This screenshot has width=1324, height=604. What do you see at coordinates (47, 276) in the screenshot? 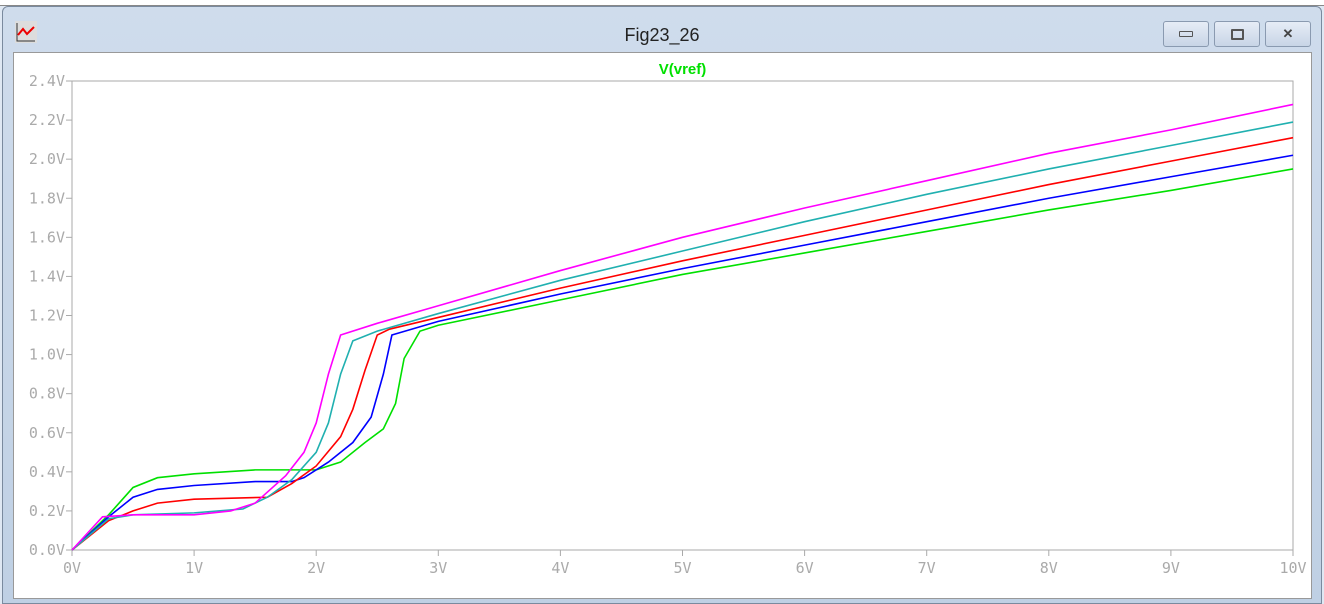
I see `y-tick-label: 1.4V` at bounding box center [47, 276].